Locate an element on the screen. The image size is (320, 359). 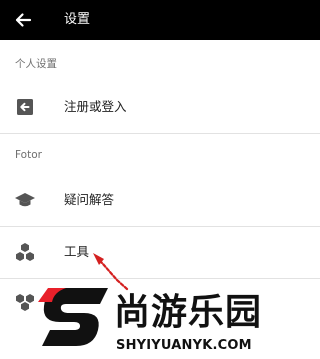
faq-item: 疑问解答 is located at coordinates (160, 200).